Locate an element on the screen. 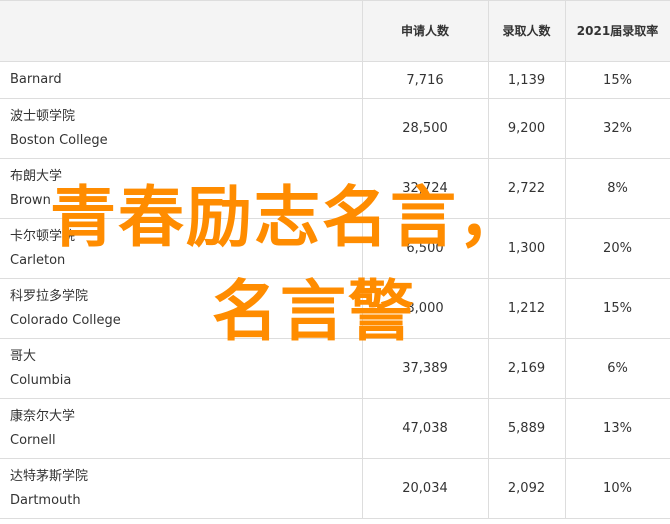 The width and height of the screenshot is (670, 524). admitted-cell: 1,300 is located at coordinates (526, 248).